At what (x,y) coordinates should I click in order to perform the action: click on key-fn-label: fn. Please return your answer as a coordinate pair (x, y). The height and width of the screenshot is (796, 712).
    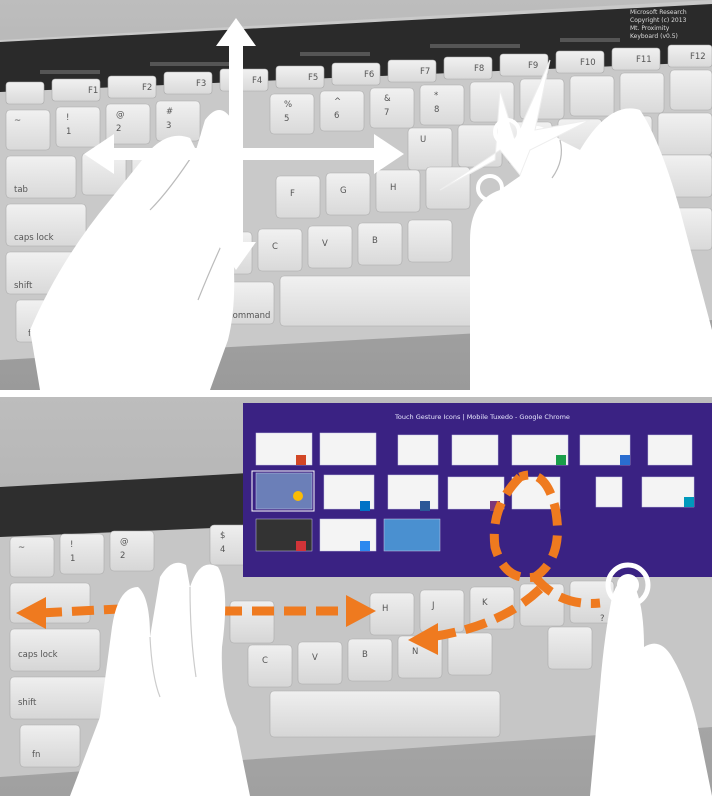
    Looking at the image, I should click on (36, 755).